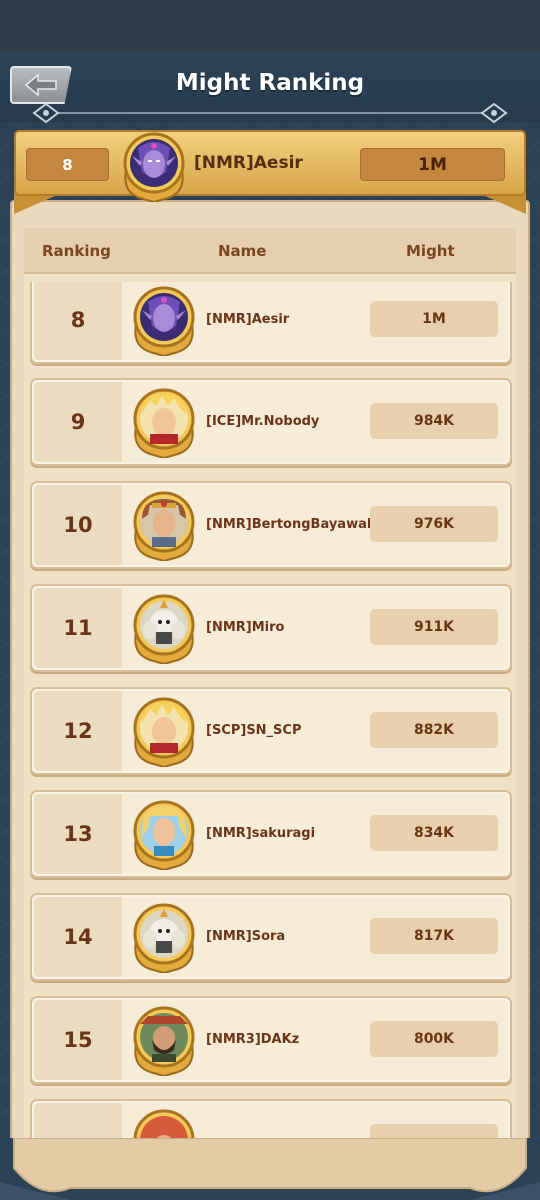 Image resolution: width=540 pixels, height=1200 pixels. What do you see at coordinates (242, 251) in the screenshot?
I see `column-name: Name` at bounding box center [242, 251].